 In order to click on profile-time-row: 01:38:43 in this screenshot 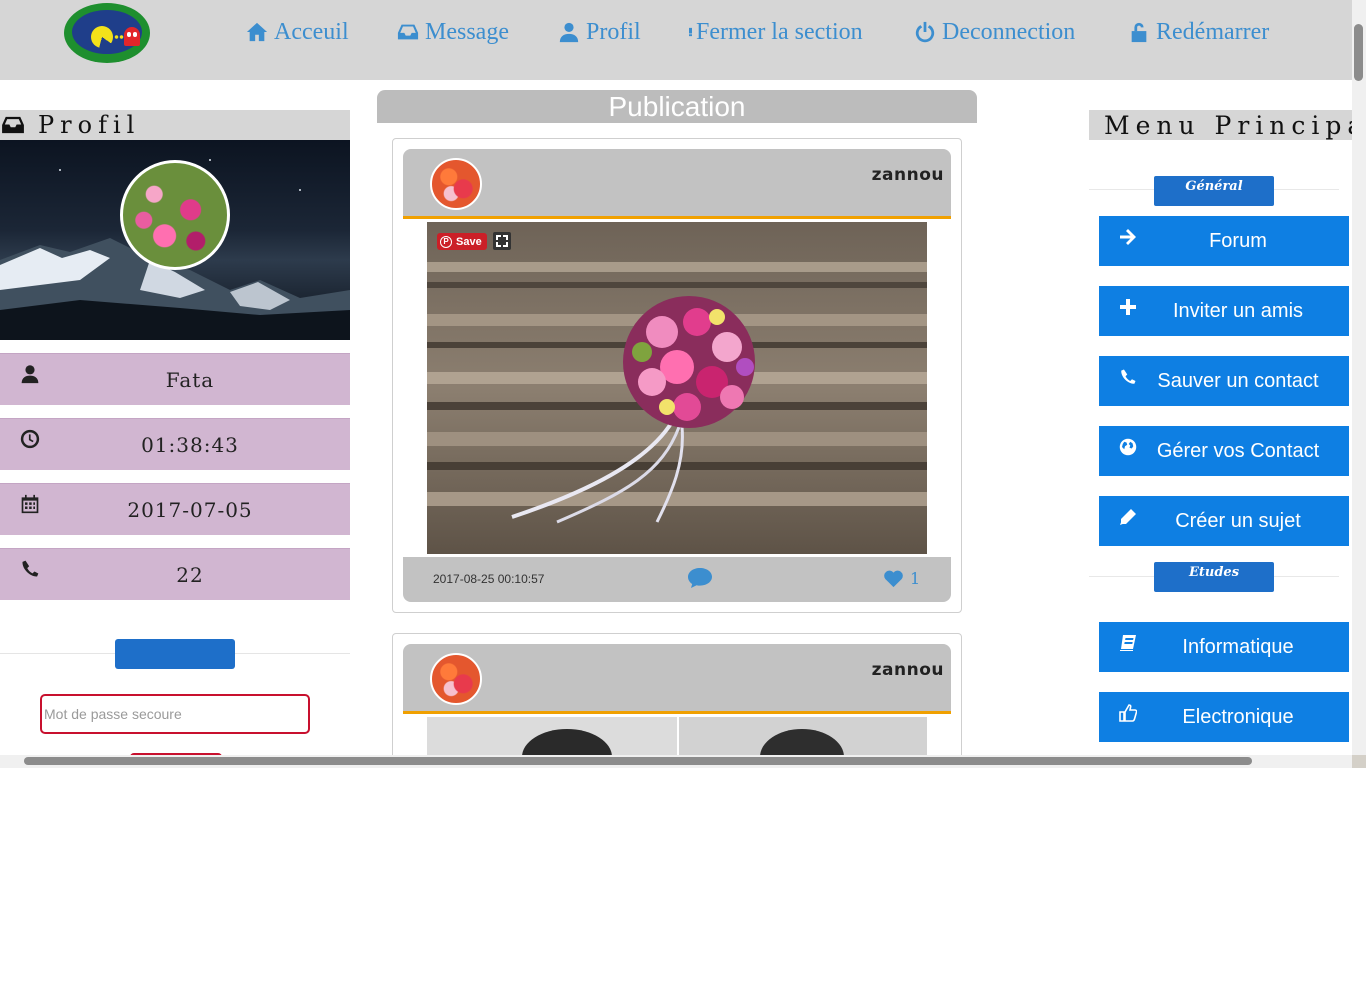, I will do `click(175, 444)`.